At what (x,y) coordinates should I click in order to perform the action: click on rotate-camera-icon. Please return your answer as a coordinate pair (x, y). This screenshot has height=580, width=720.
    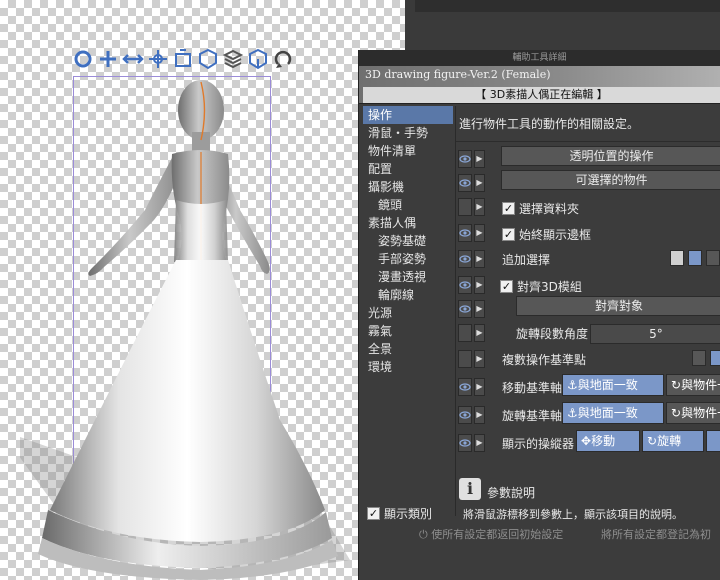
    Looking at the image, I should click on (283, 59).